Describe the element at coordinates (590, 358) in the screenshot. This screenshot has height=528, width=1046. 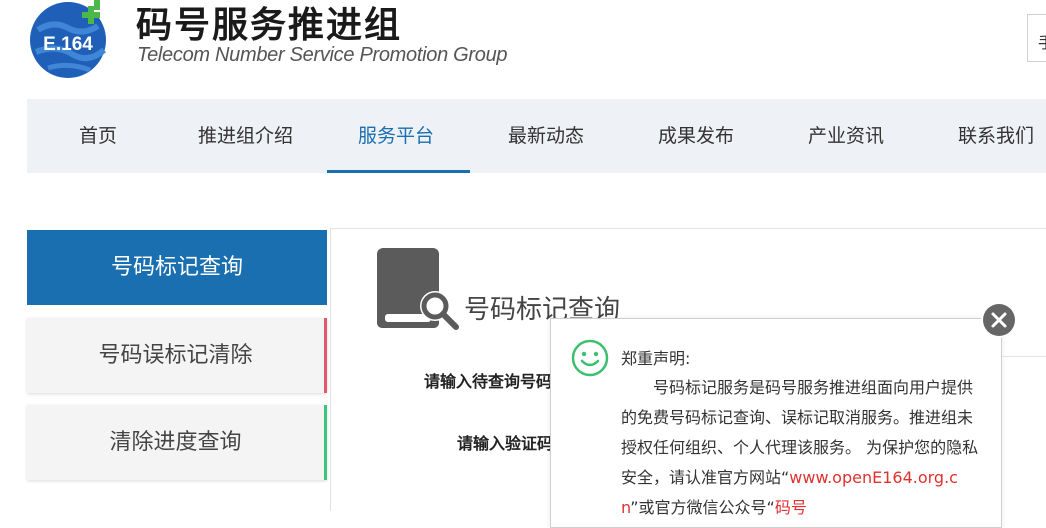
I see `smiley-icon` at that location.